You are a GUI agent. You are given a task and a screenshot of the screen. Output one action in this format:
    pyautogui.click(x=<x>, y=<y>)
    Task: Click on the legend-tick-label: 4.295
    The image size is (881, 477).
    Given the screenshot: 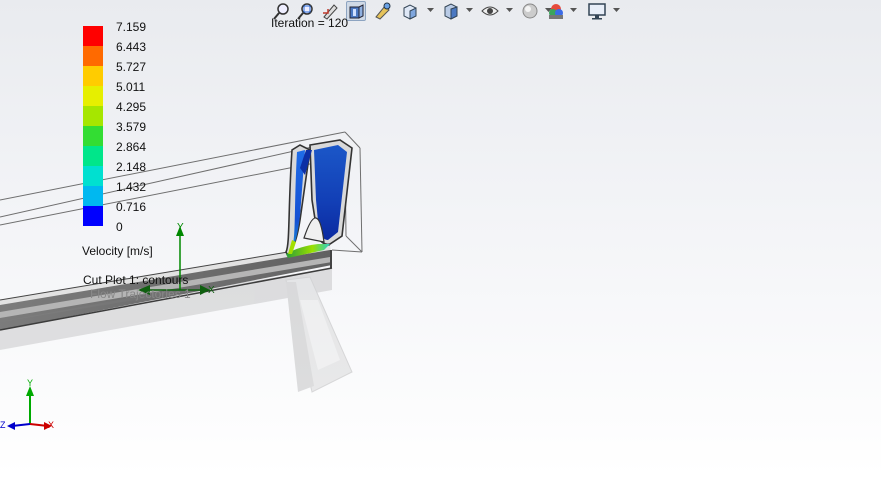 What is the action you would take?
    pyautogui.click(x=131, y=107)
    